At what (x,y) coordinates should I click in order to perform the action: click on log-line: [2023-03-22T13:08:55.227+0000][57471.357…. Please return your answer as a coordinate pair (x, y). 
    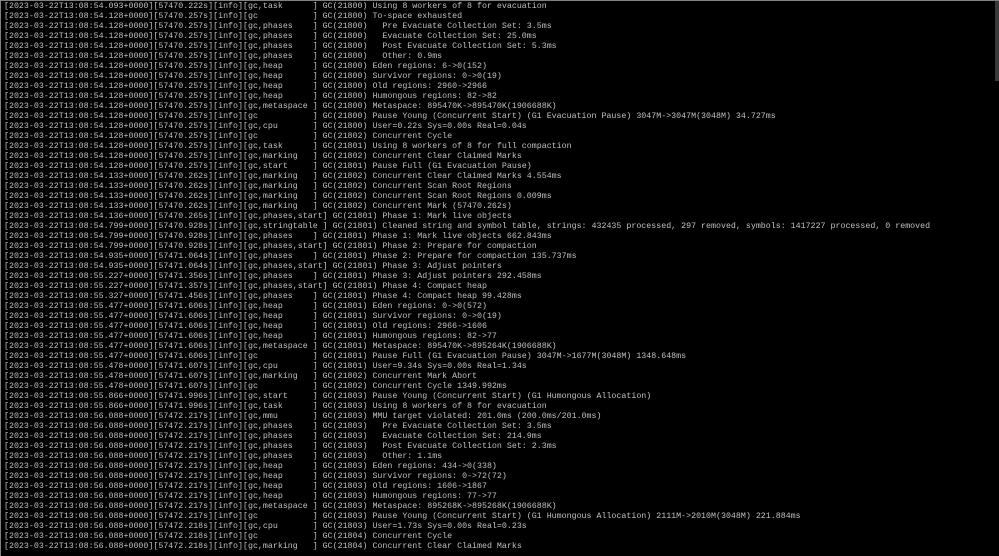
    Looking at the image, I should click on (245, 286).